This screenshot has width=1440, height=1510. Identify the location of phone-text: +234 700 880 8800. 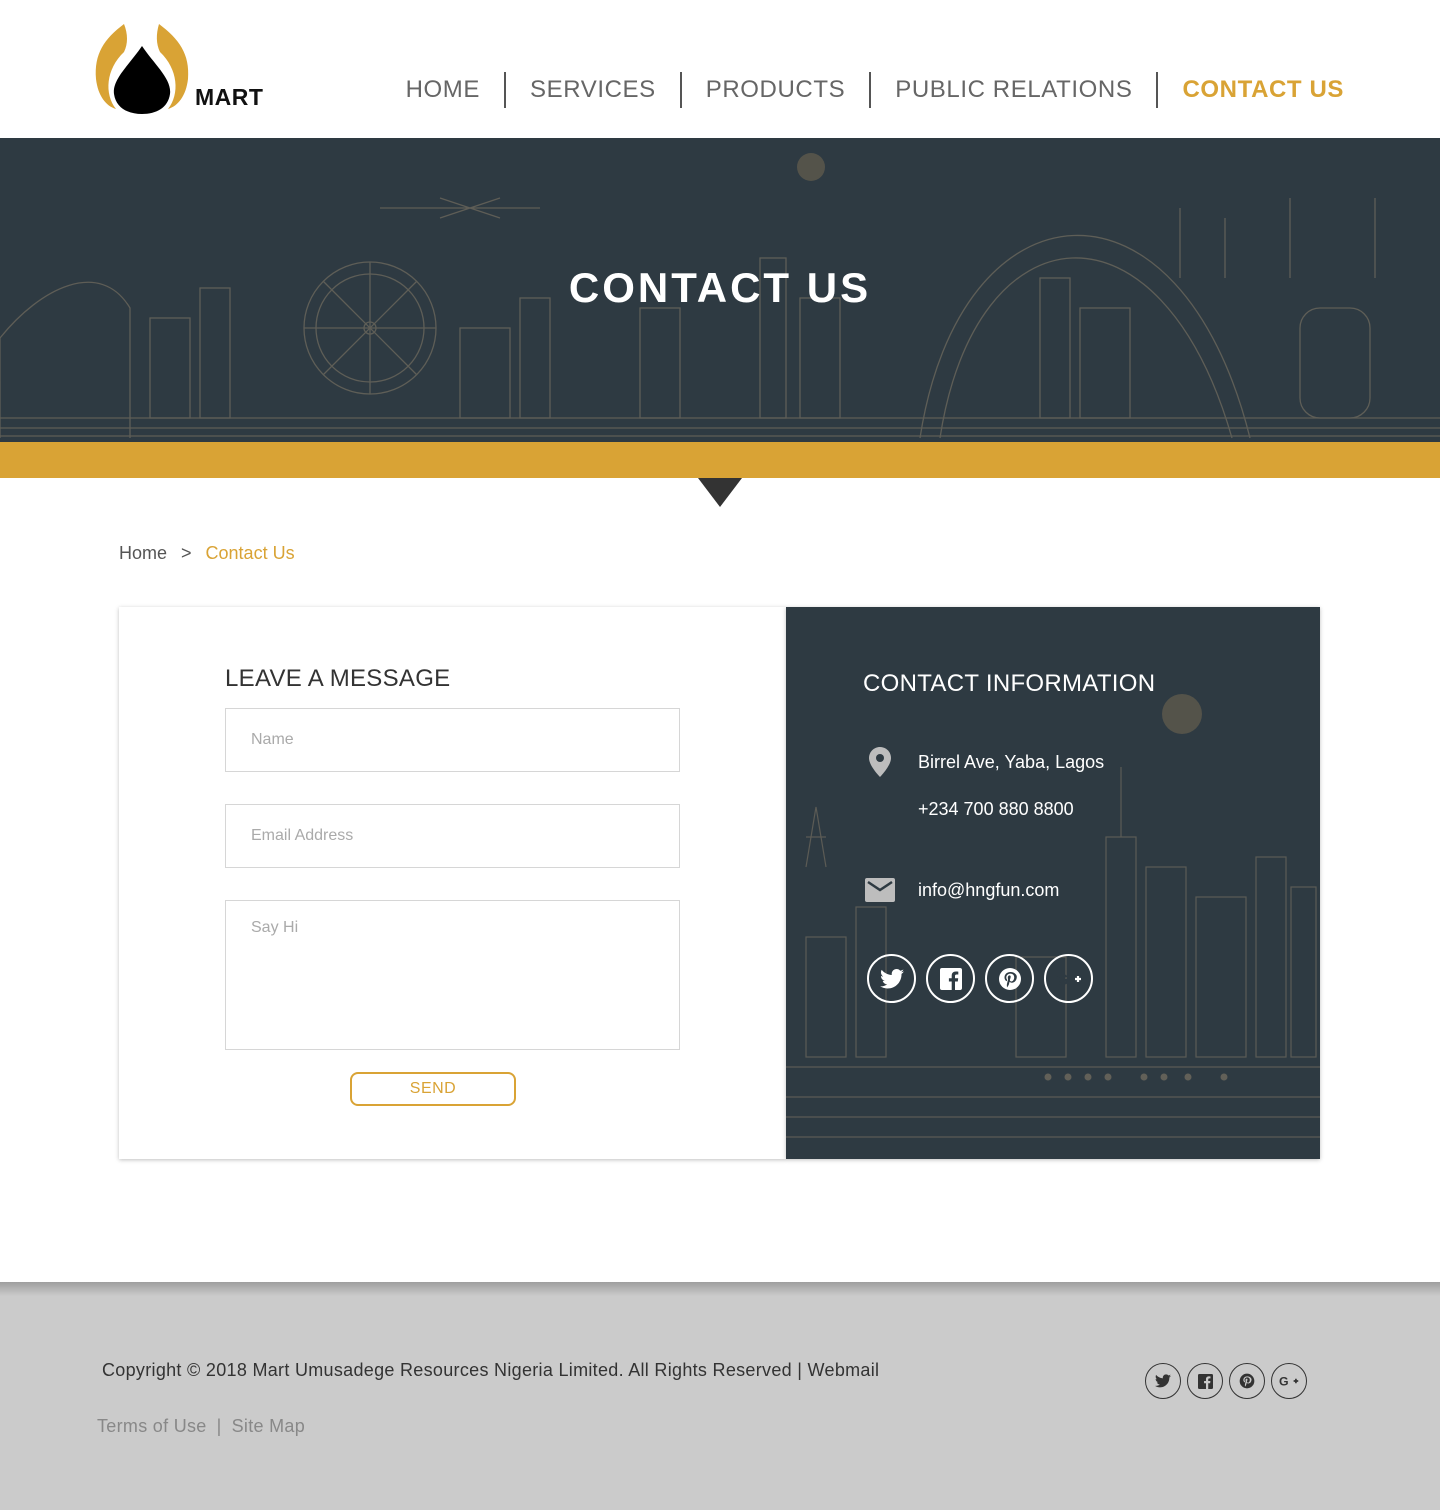
(996, 809).